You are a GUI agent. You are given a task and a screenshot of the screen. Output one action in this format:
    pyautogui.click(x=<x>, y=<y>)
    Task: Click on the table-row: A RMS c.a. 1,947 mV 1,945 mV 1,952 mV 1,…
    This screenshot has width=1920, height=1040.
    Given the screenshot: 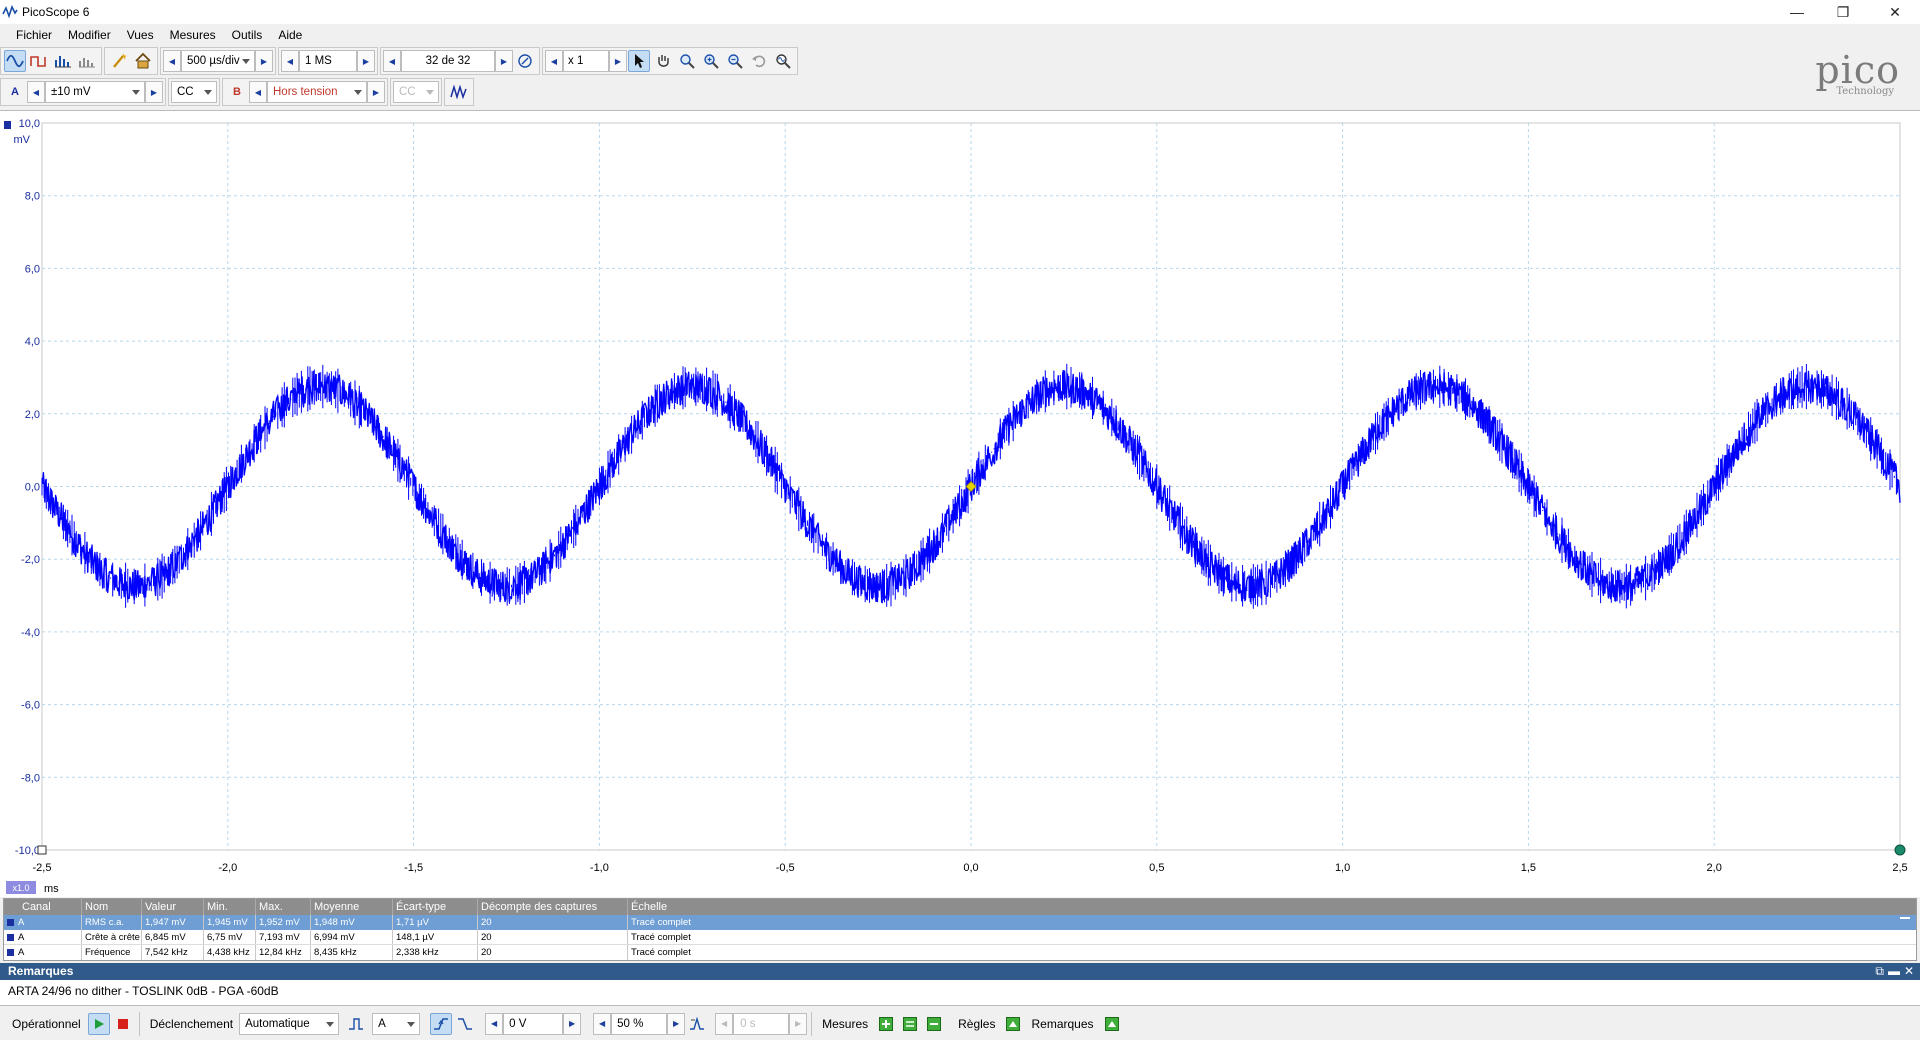 What is the action you would take?
    pyautogui.click(x=960, y=922)
    